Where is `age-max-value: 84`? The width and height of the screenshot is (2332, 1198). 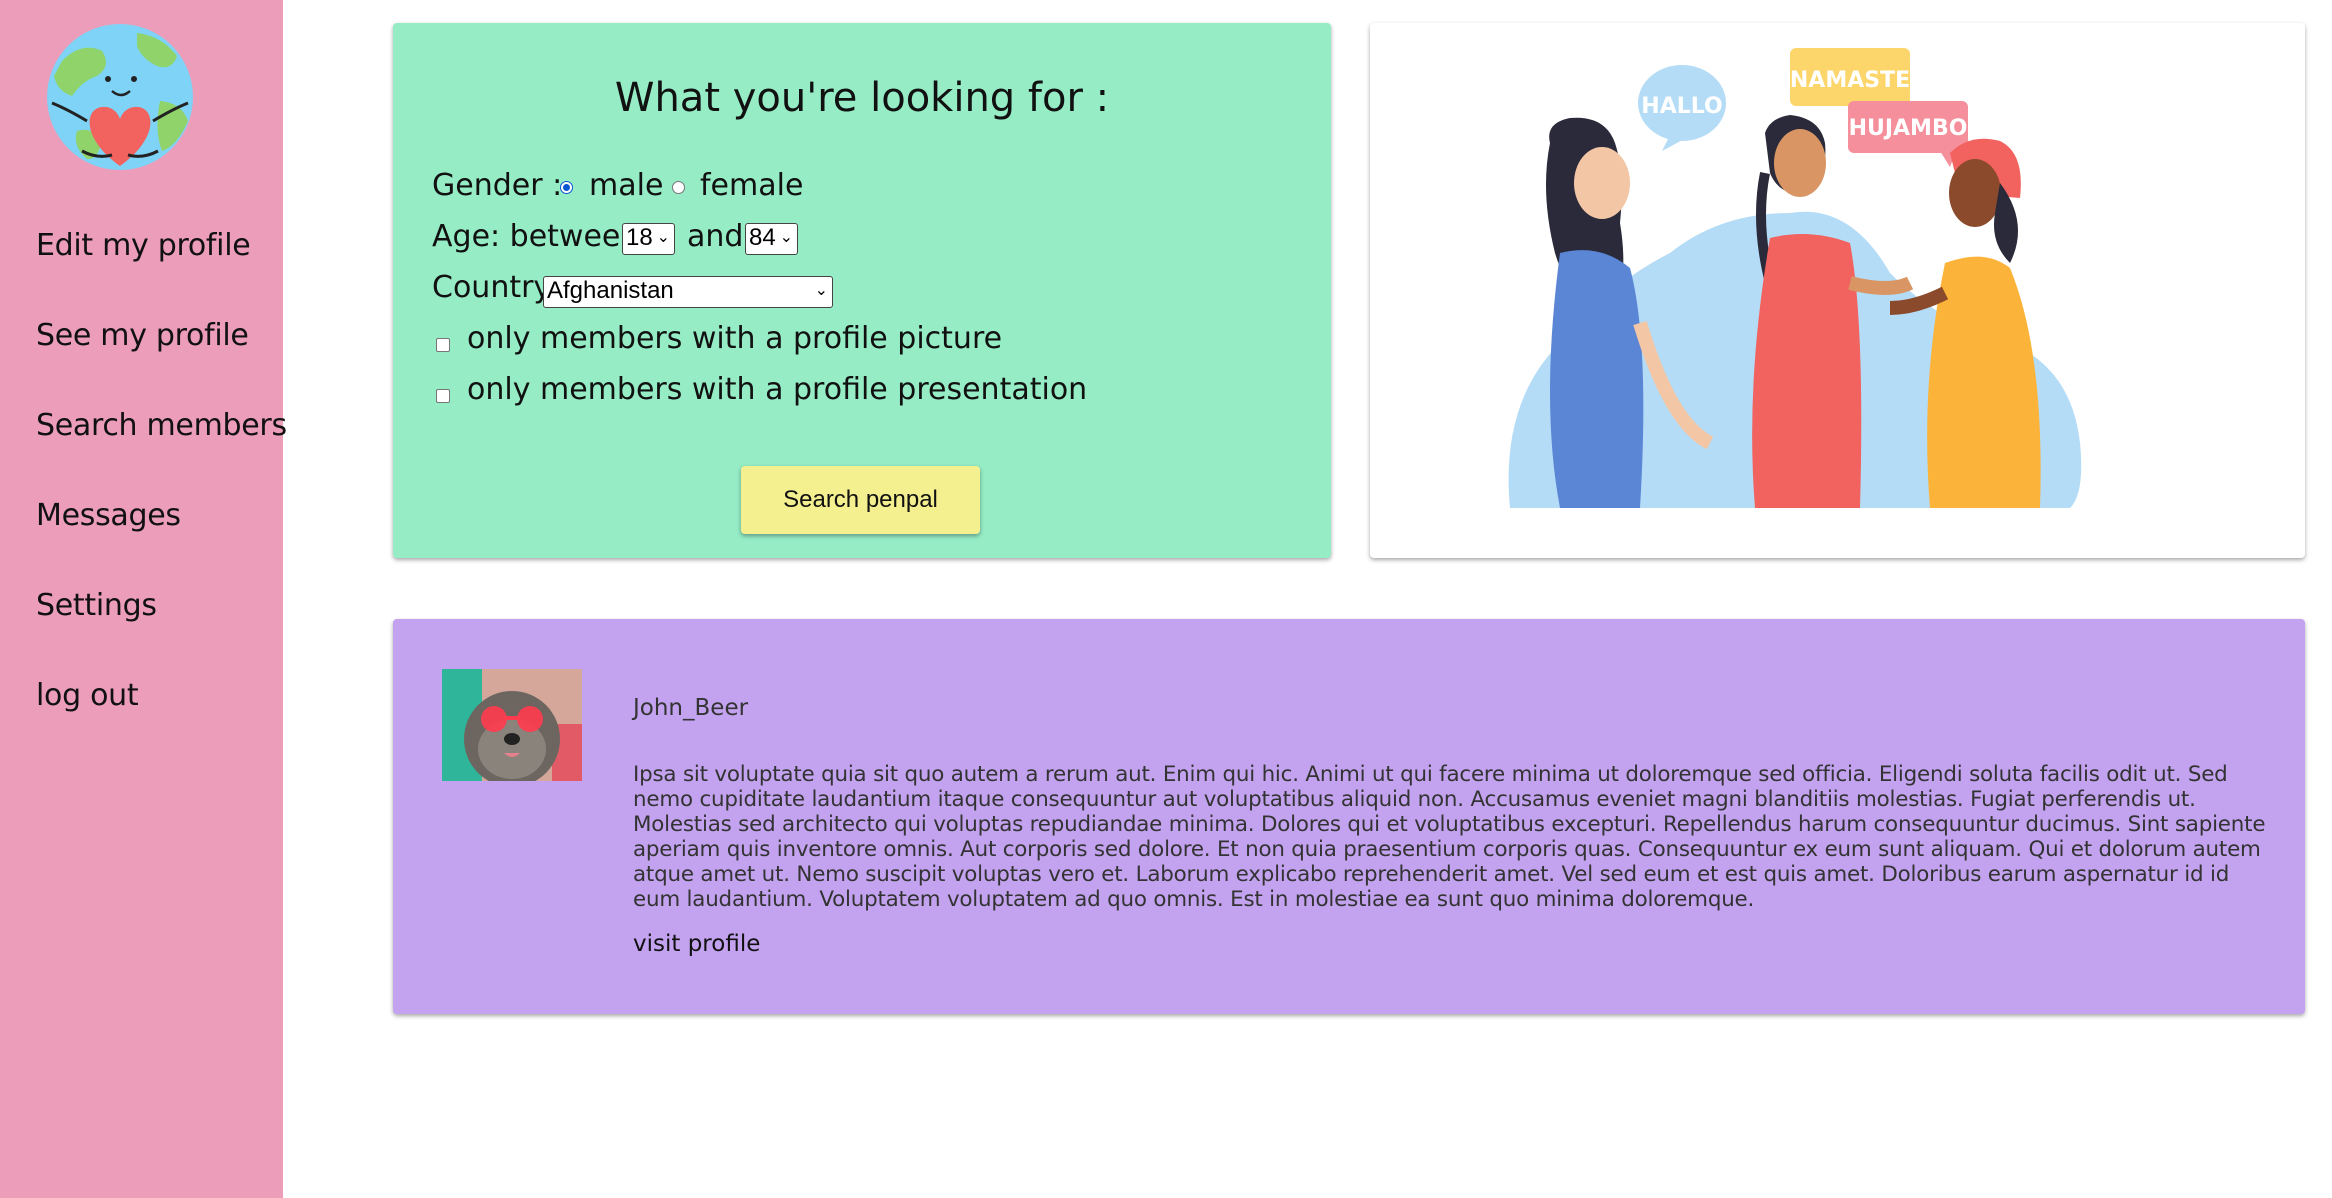 age-max-value: 84 is located at coordinates (762, 237).